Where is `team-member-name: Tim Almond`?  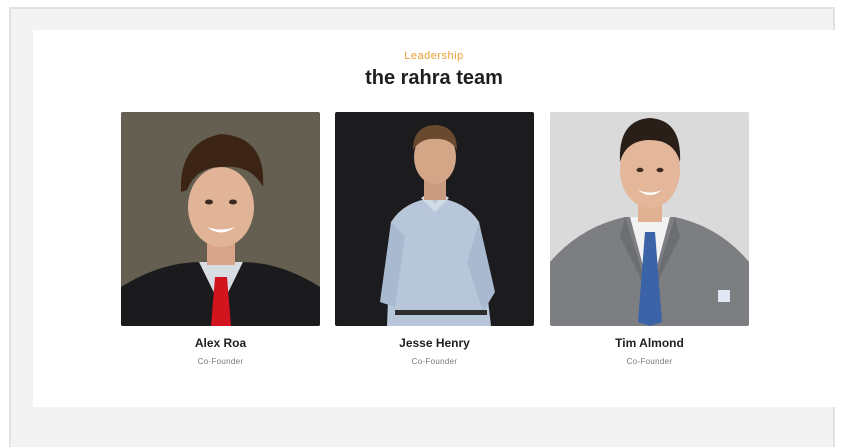
team-member-name: Tim Almond is located at coordinates (649, 343).